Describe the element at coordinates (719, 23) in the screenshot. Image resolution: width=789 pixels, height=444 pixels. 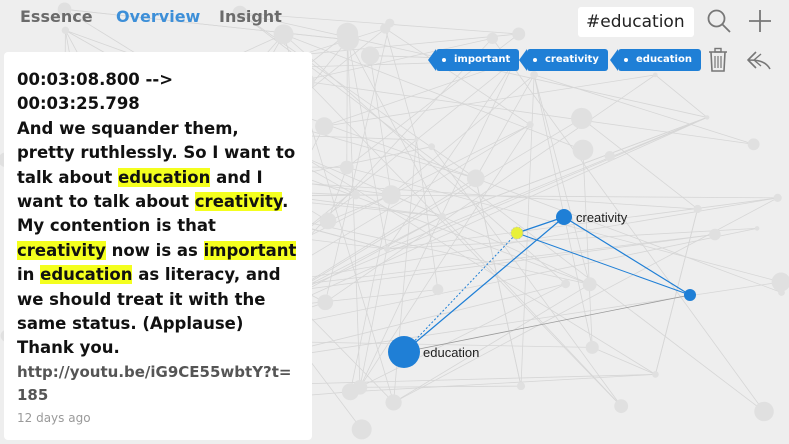
I see `search-icon` at that location.